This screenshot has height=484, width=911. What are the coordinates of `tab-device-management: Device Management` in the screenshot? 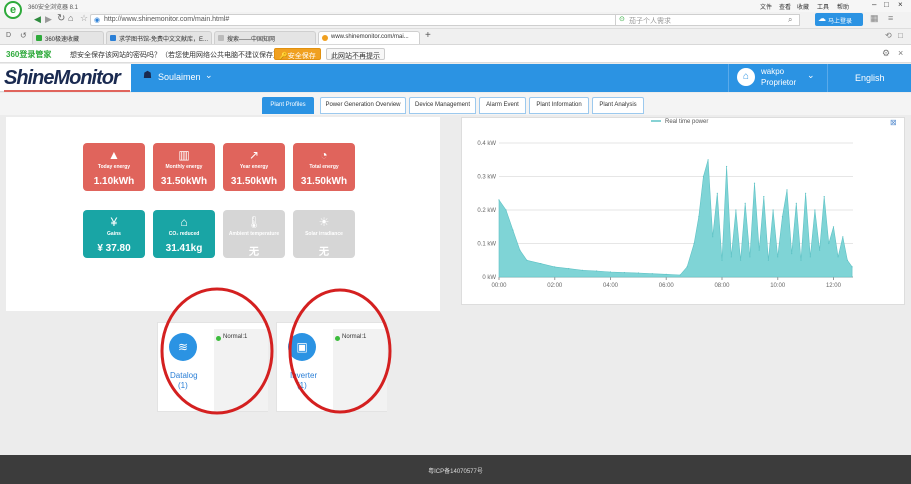 It's located at (442, 105).